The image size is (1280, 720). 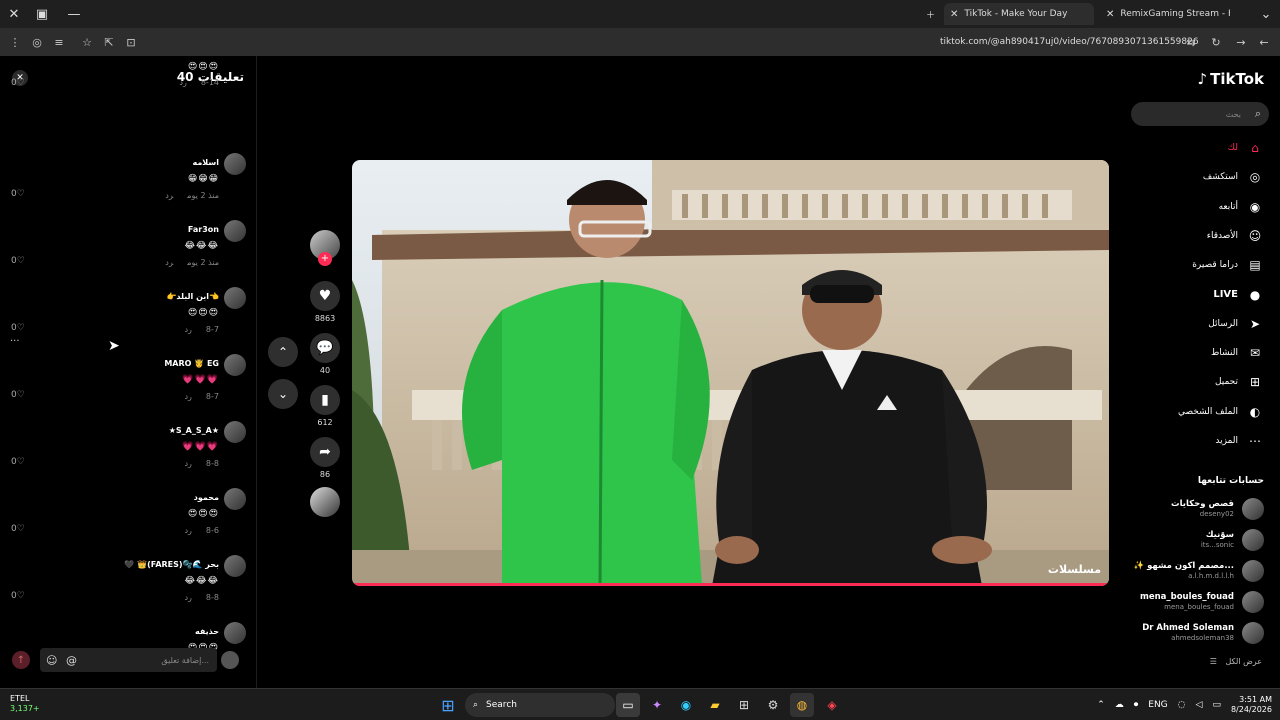 What do you see at coordinates (283, 394) in the screenshot?
I see `next-video-button: ⌄` at bounding box center [283, 394].